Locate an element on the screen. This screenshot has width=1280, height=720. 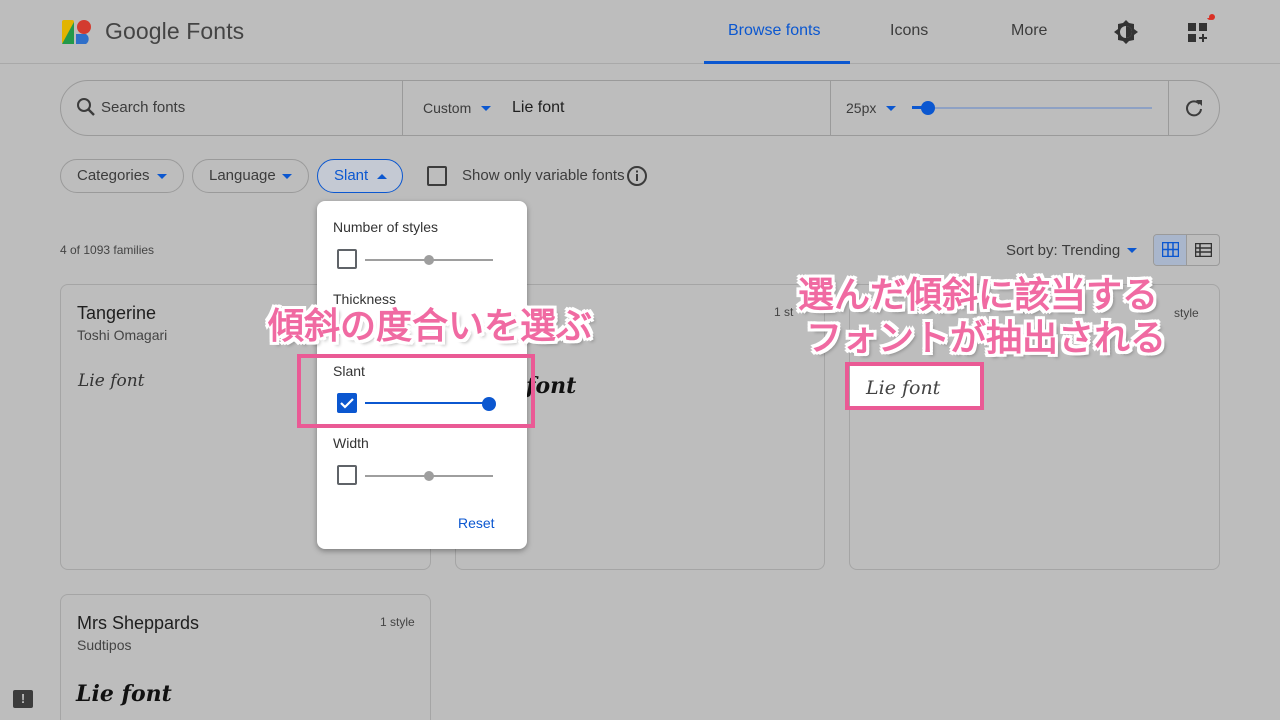
style-count: 1 st is located at coordinates (784, 312).